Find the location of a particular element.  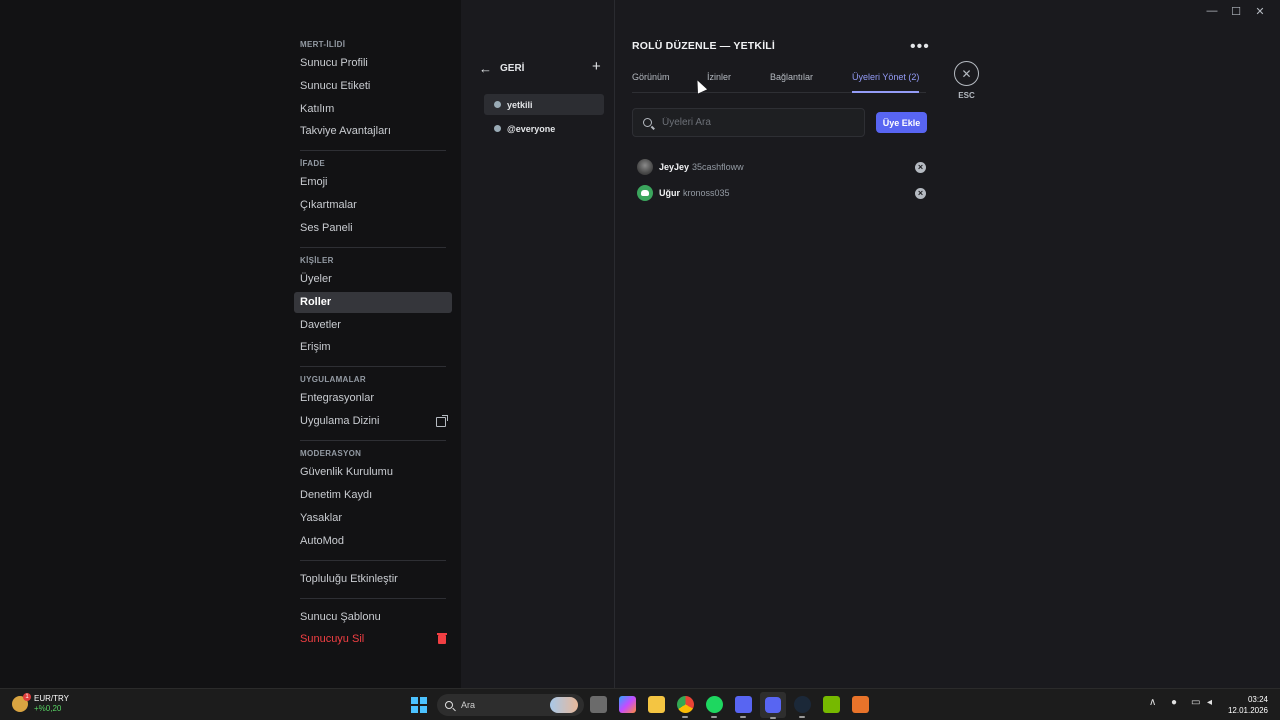

role-name: @everyone is located at coordinates (531, 128).